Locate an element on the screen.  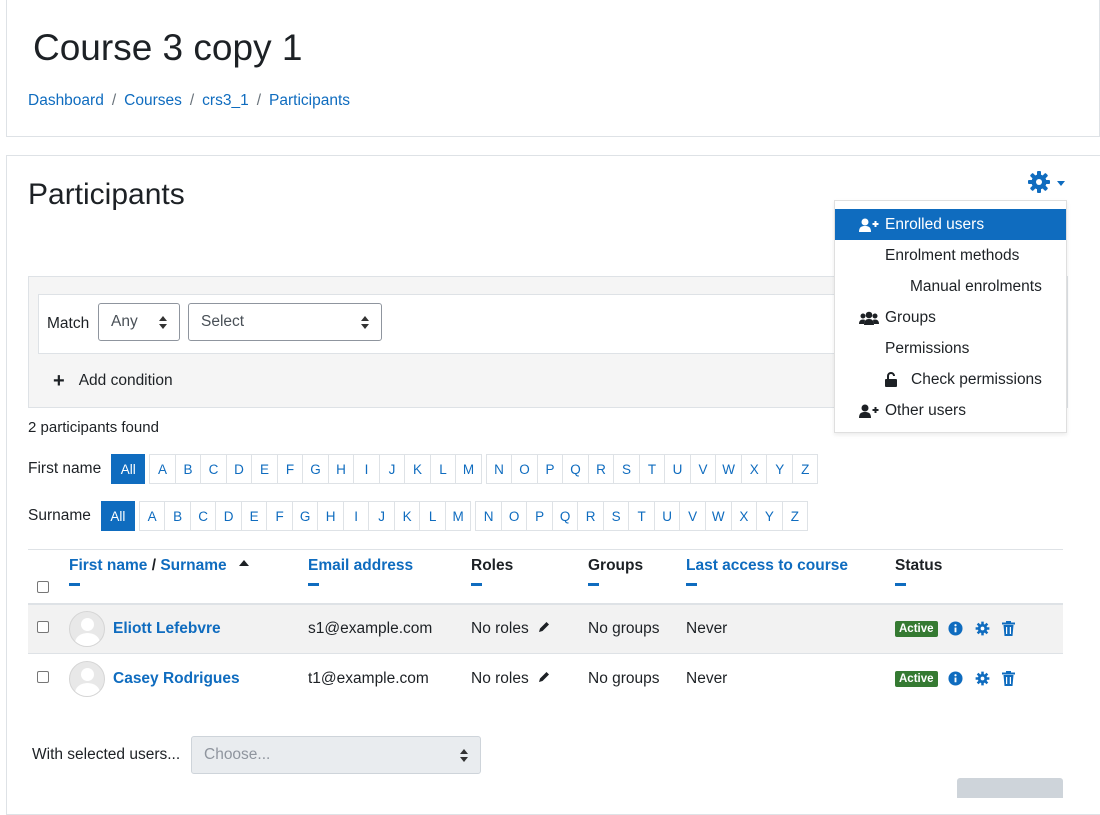
surname-initial-a: A is located at coordinates (152, 516).